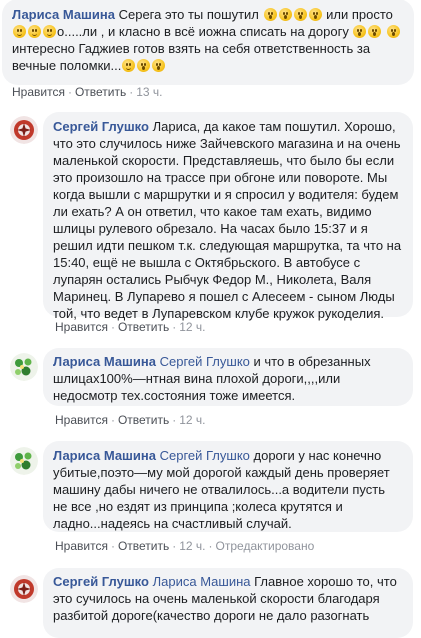 This screenshot has width=421, height=638. Describe the element at coordinates (149, 92) in the screenshot. I see `timestamp: 13 ч.` at that location.